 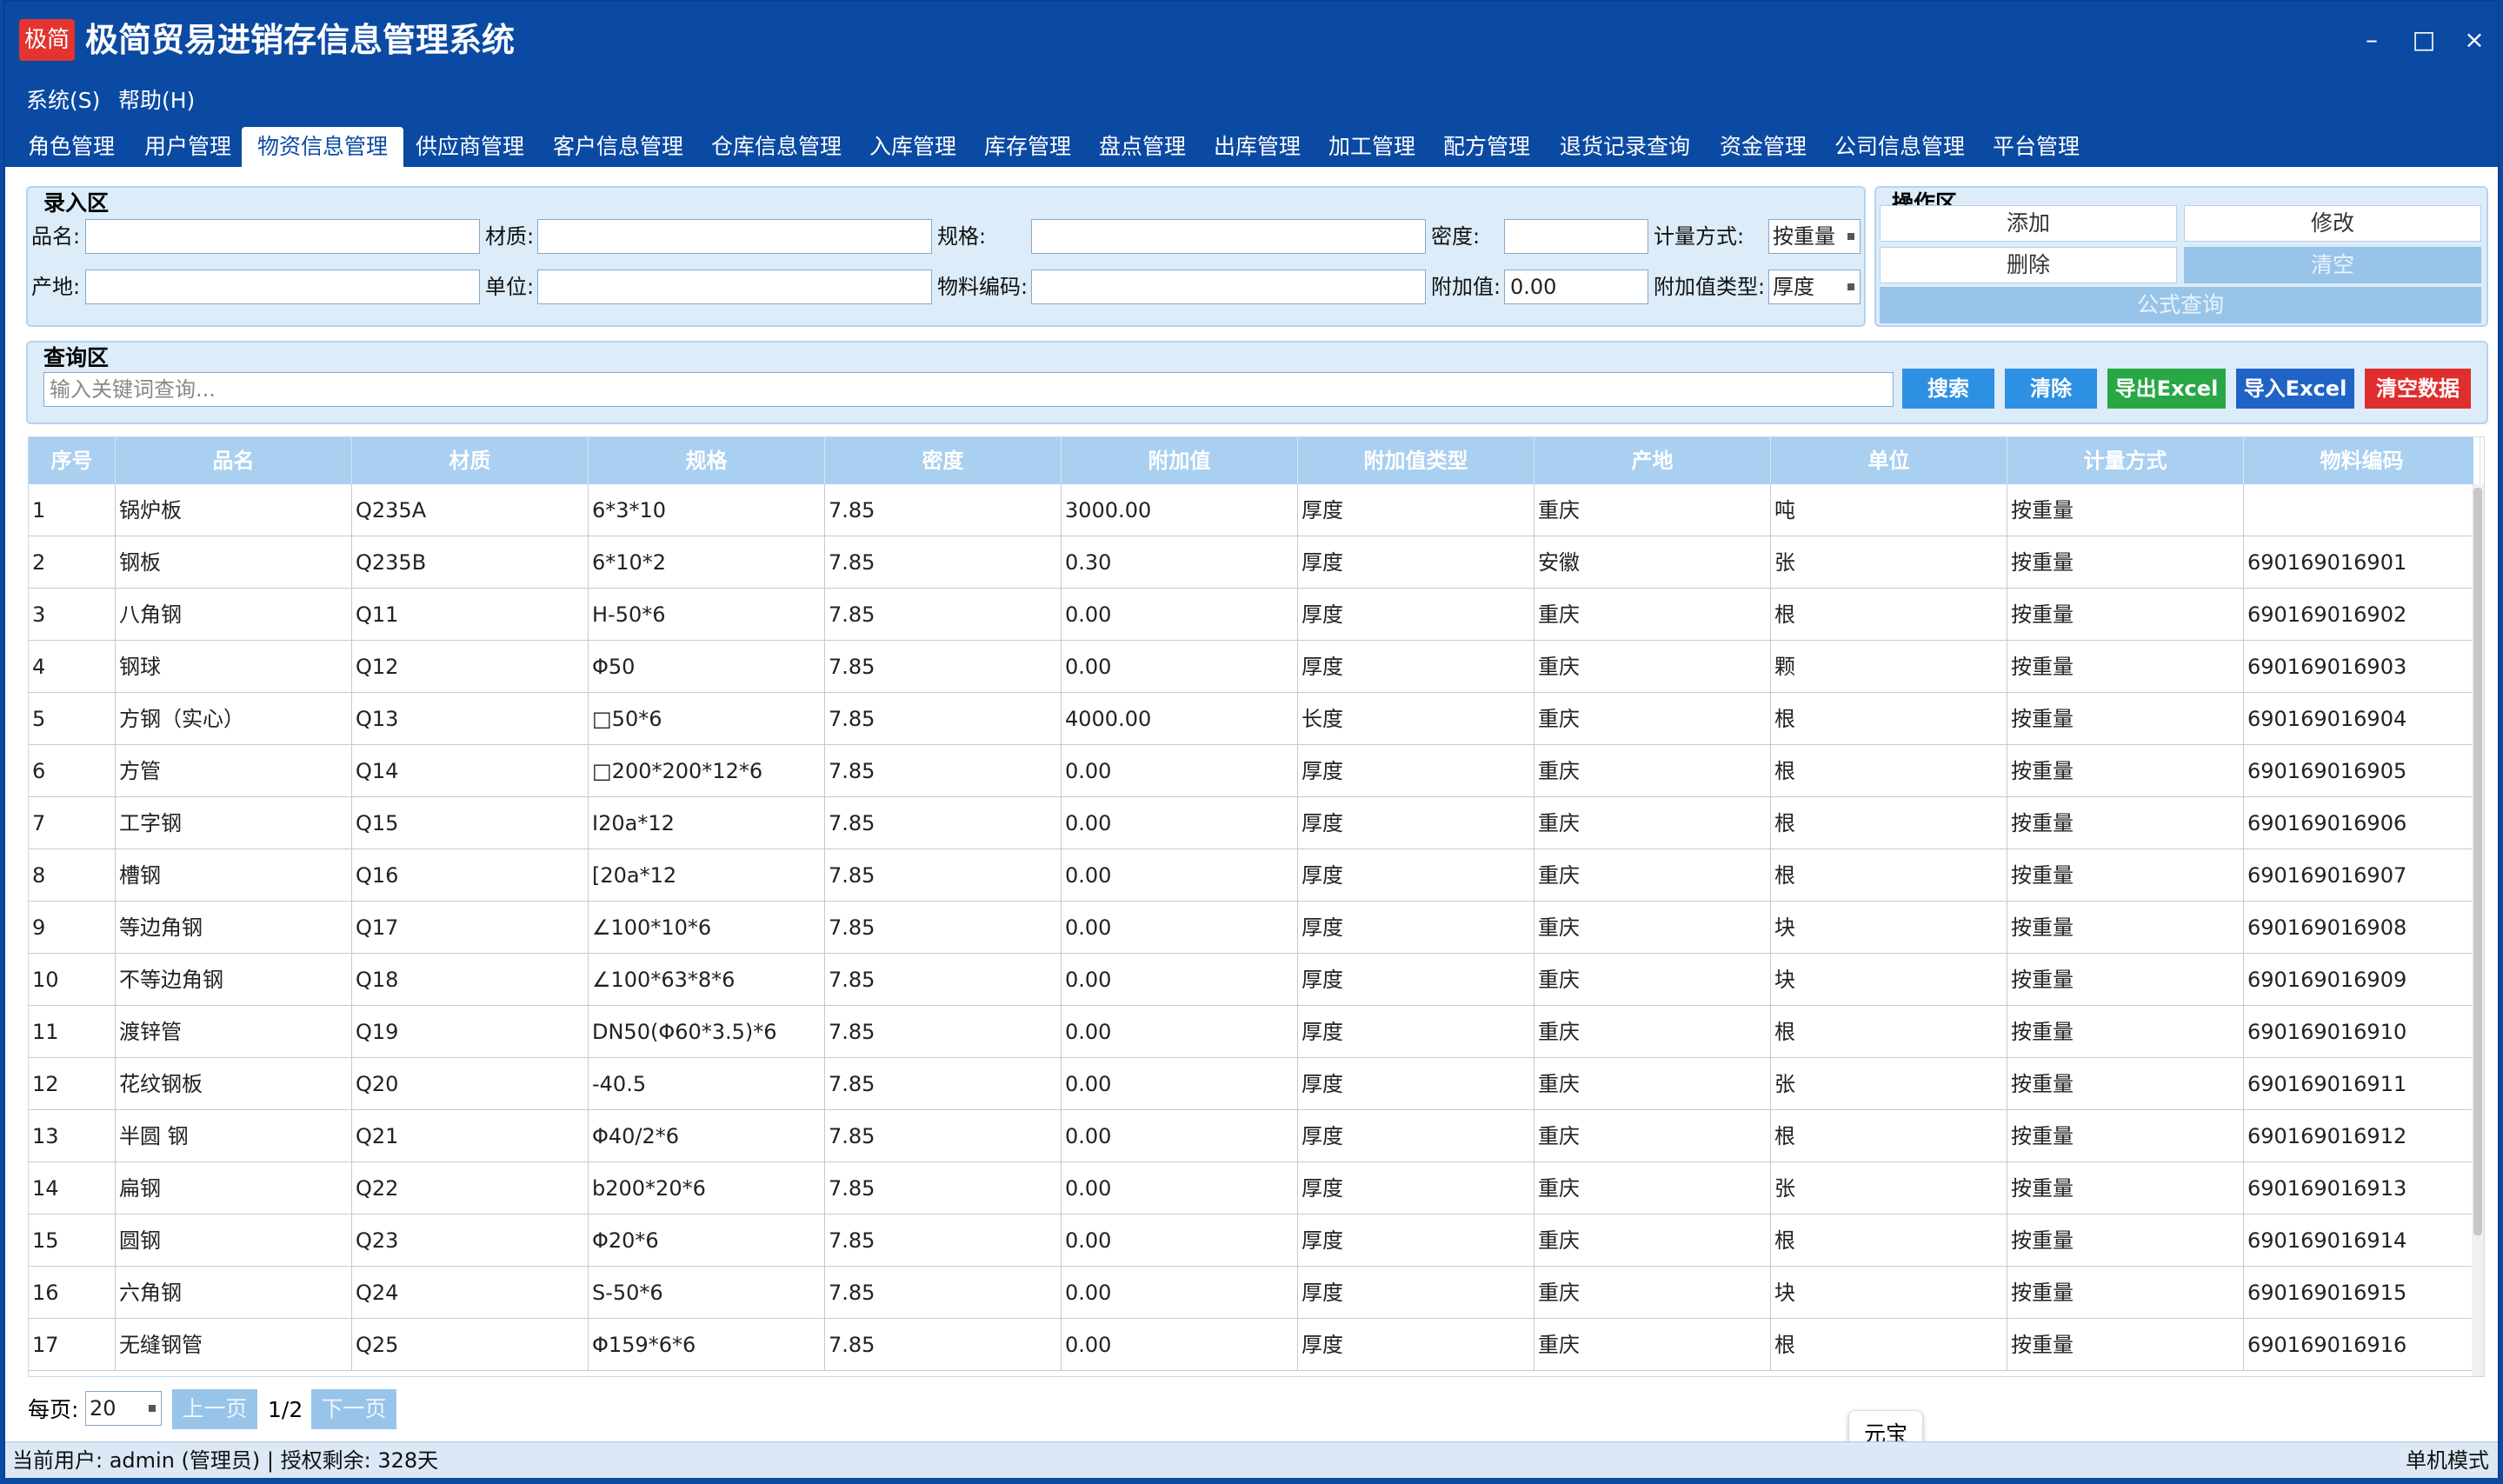 I want to click on table-cell: Q12, so click(x=470, y=667).